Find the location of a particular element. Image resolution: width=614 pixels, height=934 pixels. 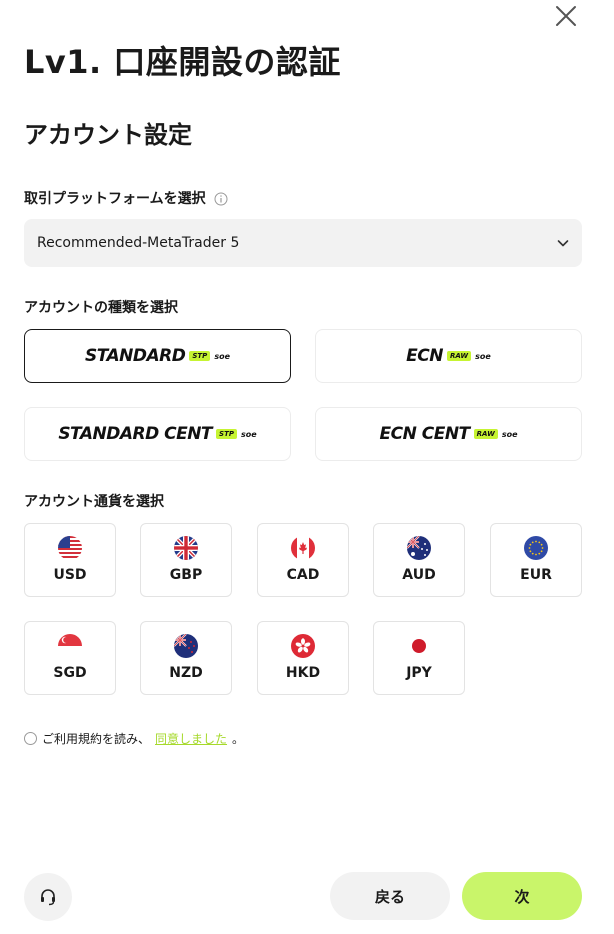

account-option-ecn: ECN RAW soe is located at coordinates (448, 356).